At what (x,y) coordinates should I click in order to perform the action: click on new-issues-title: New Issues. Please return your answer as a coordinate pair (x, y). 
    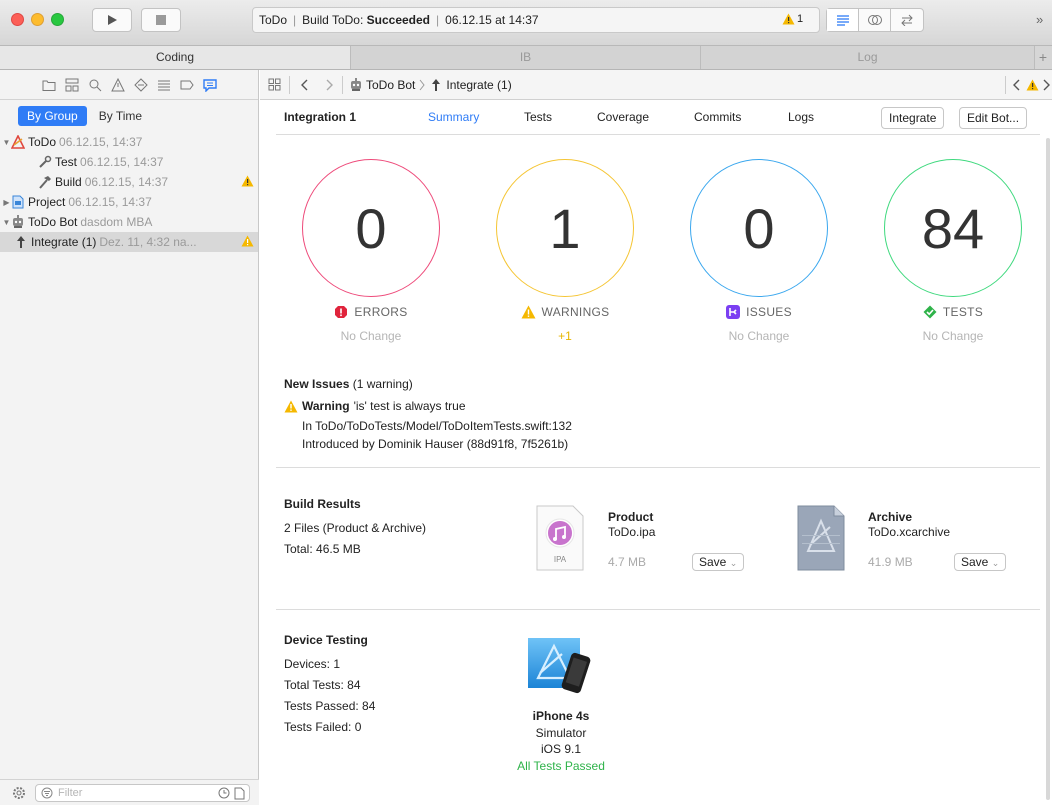
    Looking at the image, I should click on (317, 384).